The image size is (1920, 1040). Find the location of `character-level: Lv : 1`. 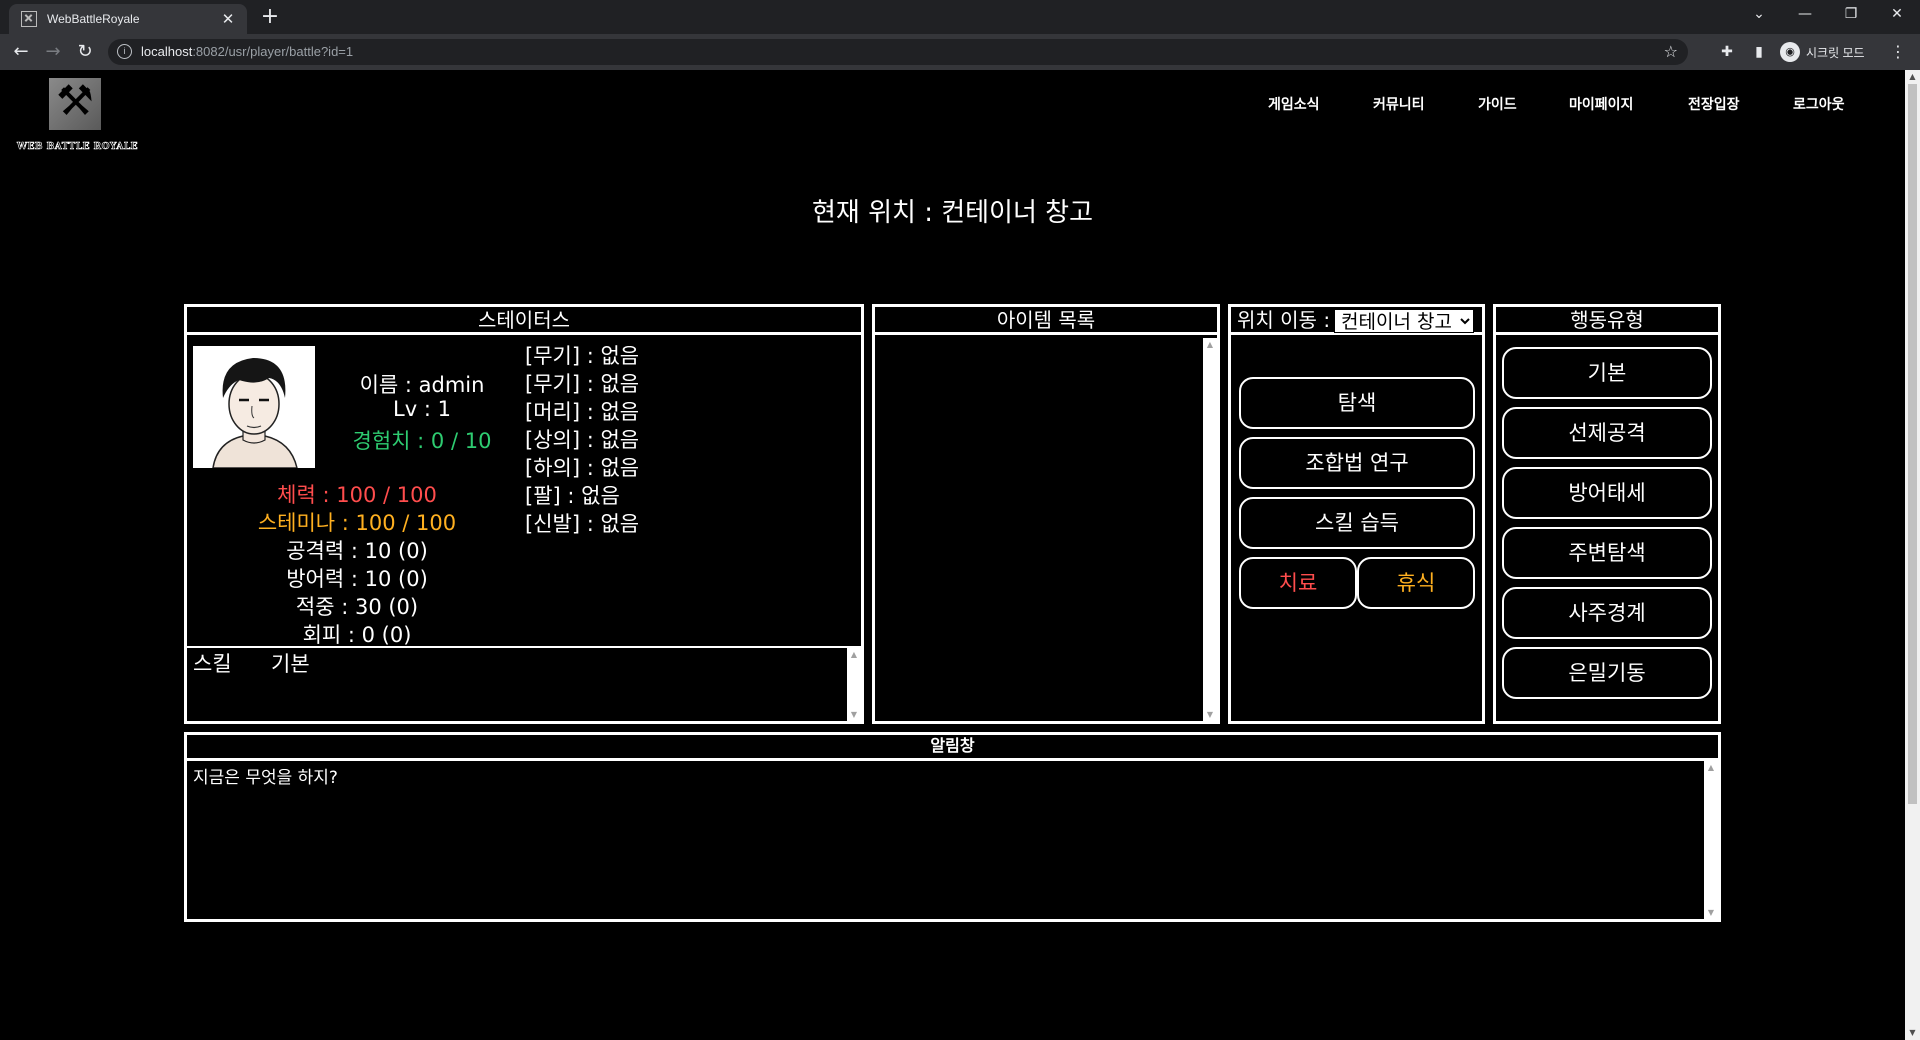

character-level: Lv : 1 is located at coordinates (422, 409).